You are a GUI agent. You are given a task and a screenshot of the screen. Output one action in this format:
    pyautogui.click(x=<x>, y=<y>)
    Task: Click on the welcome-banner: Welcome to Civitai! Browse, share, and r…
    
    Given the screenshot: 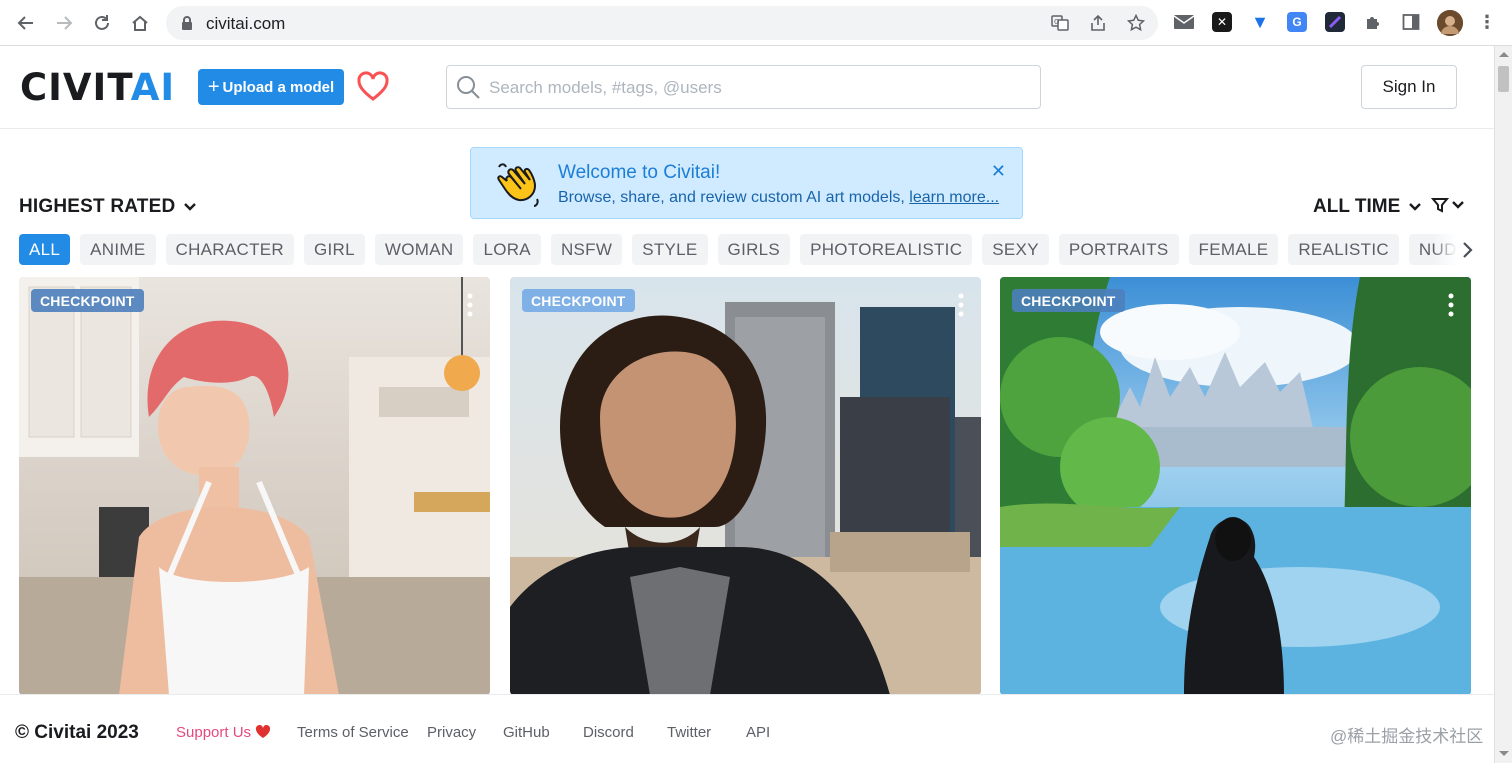 What is the action you would take?
    pyautogui.click(x=746, y=183)
    